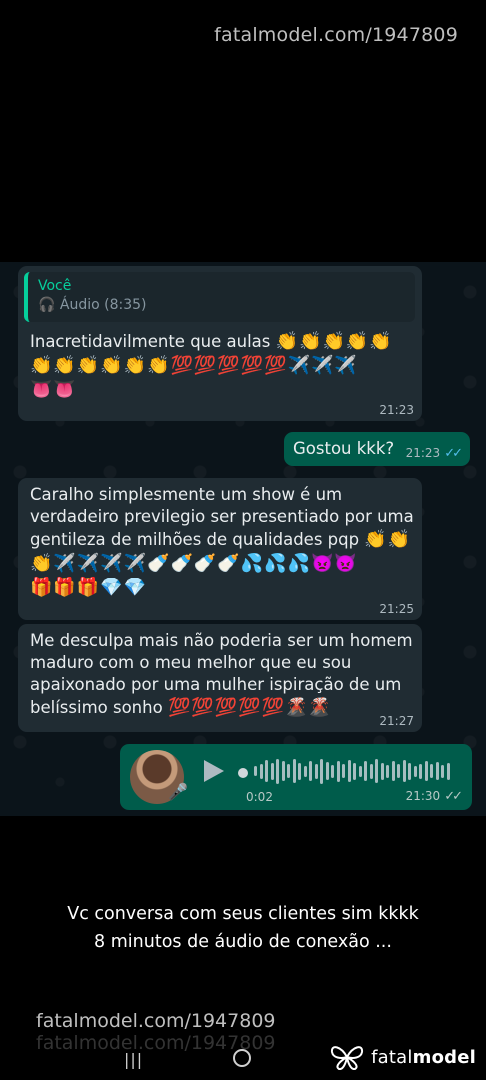 The image size is (486, 1080). What do you see at coordinates (423, 796) in the screenshot?
I see `message-time: 21:30` at bounding box center [423, 796].